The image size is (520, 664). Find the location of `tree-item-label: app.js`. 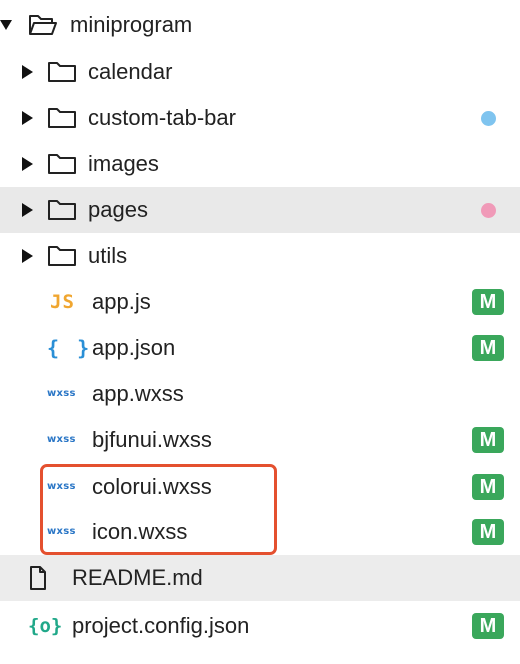

tree-item-label: app.js is located at coordinates (121, 301).